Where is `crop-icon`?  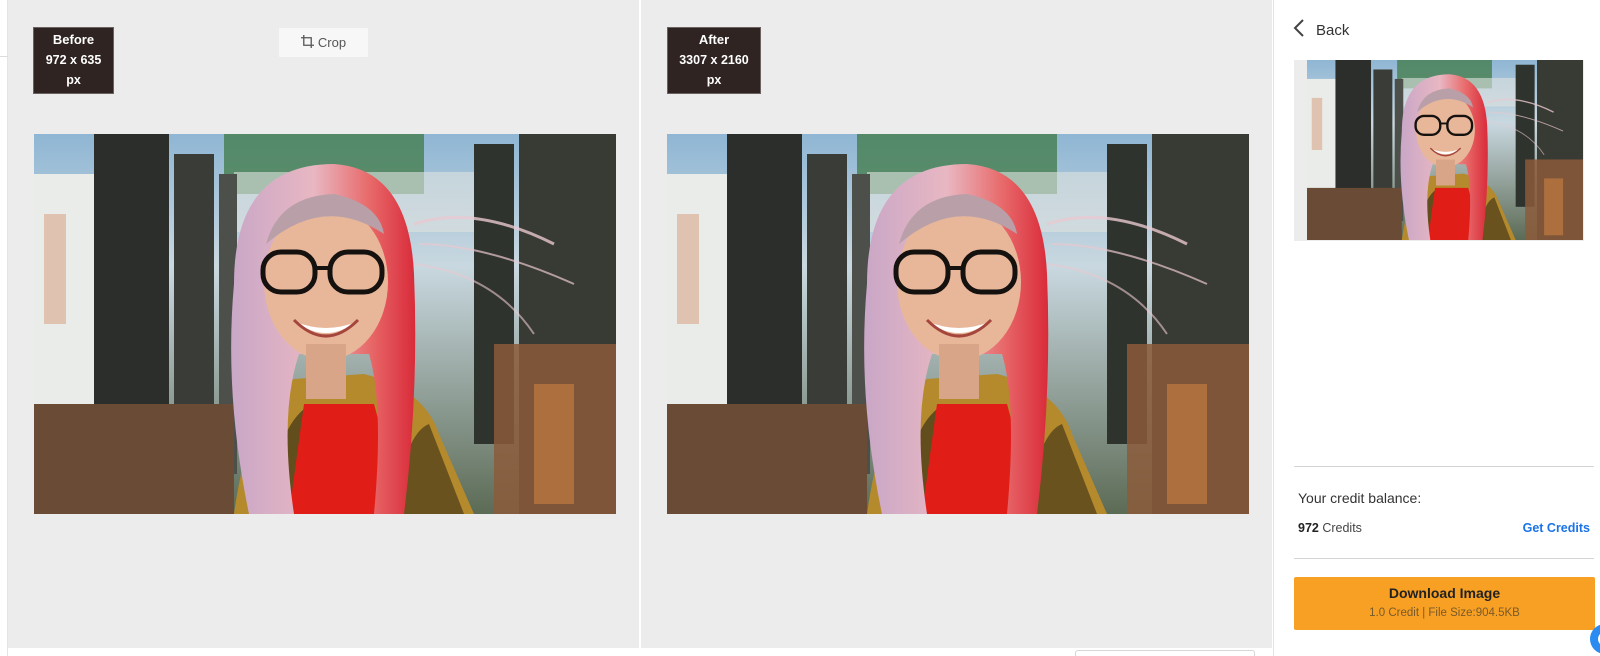 crop-icon is located at coordinates (307, 42).